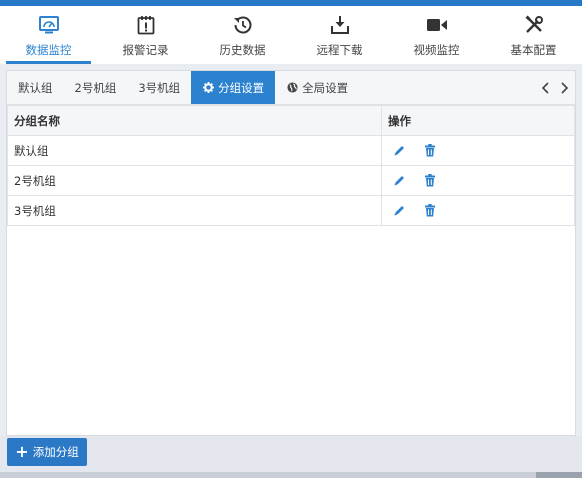 The width and height of the screenshot is (582, 478). I want to click on tab-unit-3: 3号机组, so click(159, 87).